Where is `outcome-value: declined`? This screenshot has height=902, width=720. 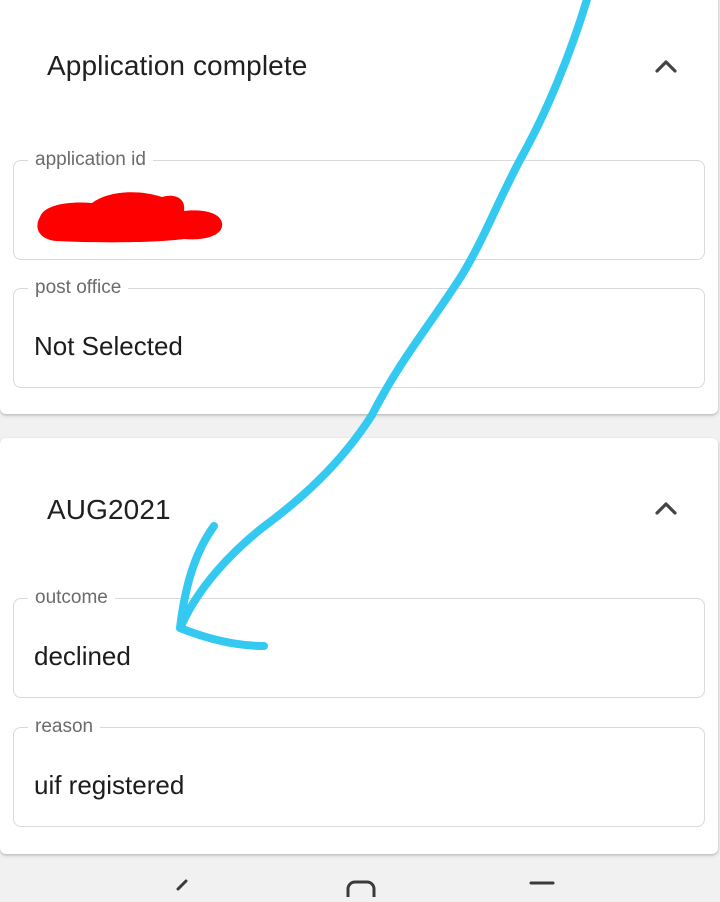 outcome-value: declined is located at coordinates (82, 656).